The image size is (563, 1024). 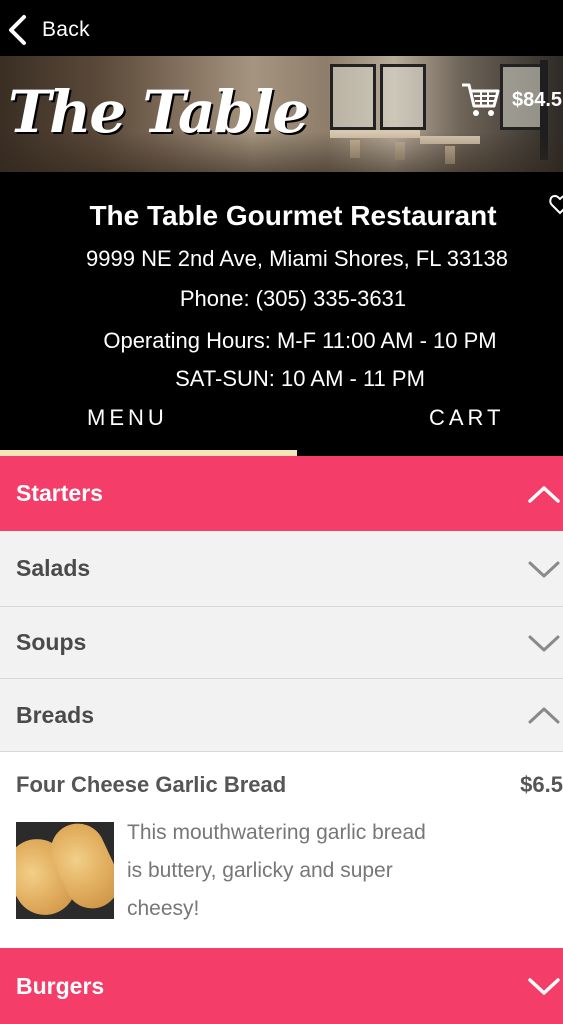 I want to click on category-label: Salads, so click(x=53, y=568).